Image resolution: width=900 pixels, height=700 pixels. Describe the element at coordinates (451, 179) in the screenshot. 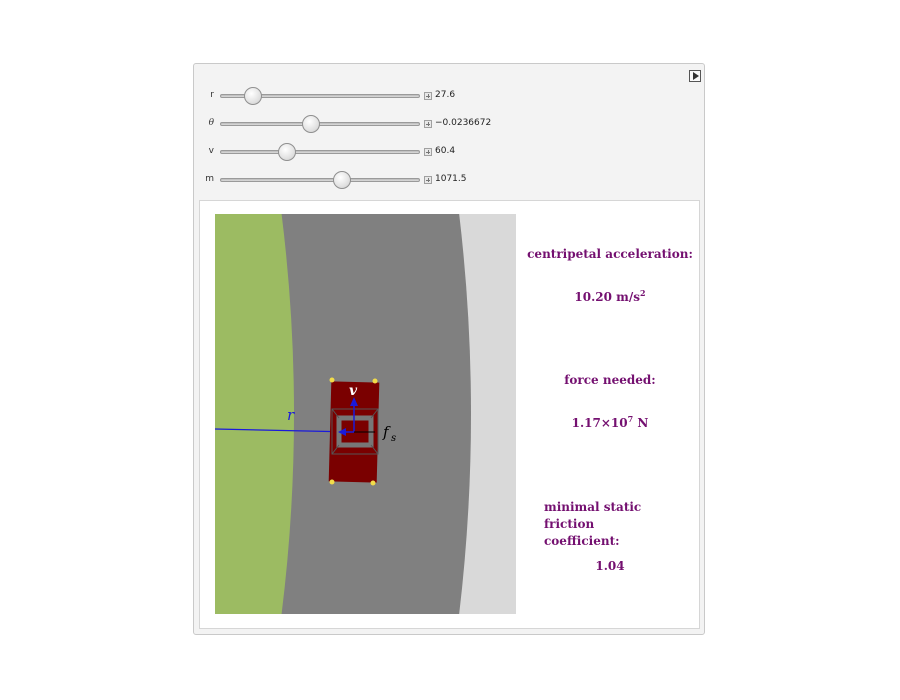

I see `slider-value-m: 1071.5` at that location.